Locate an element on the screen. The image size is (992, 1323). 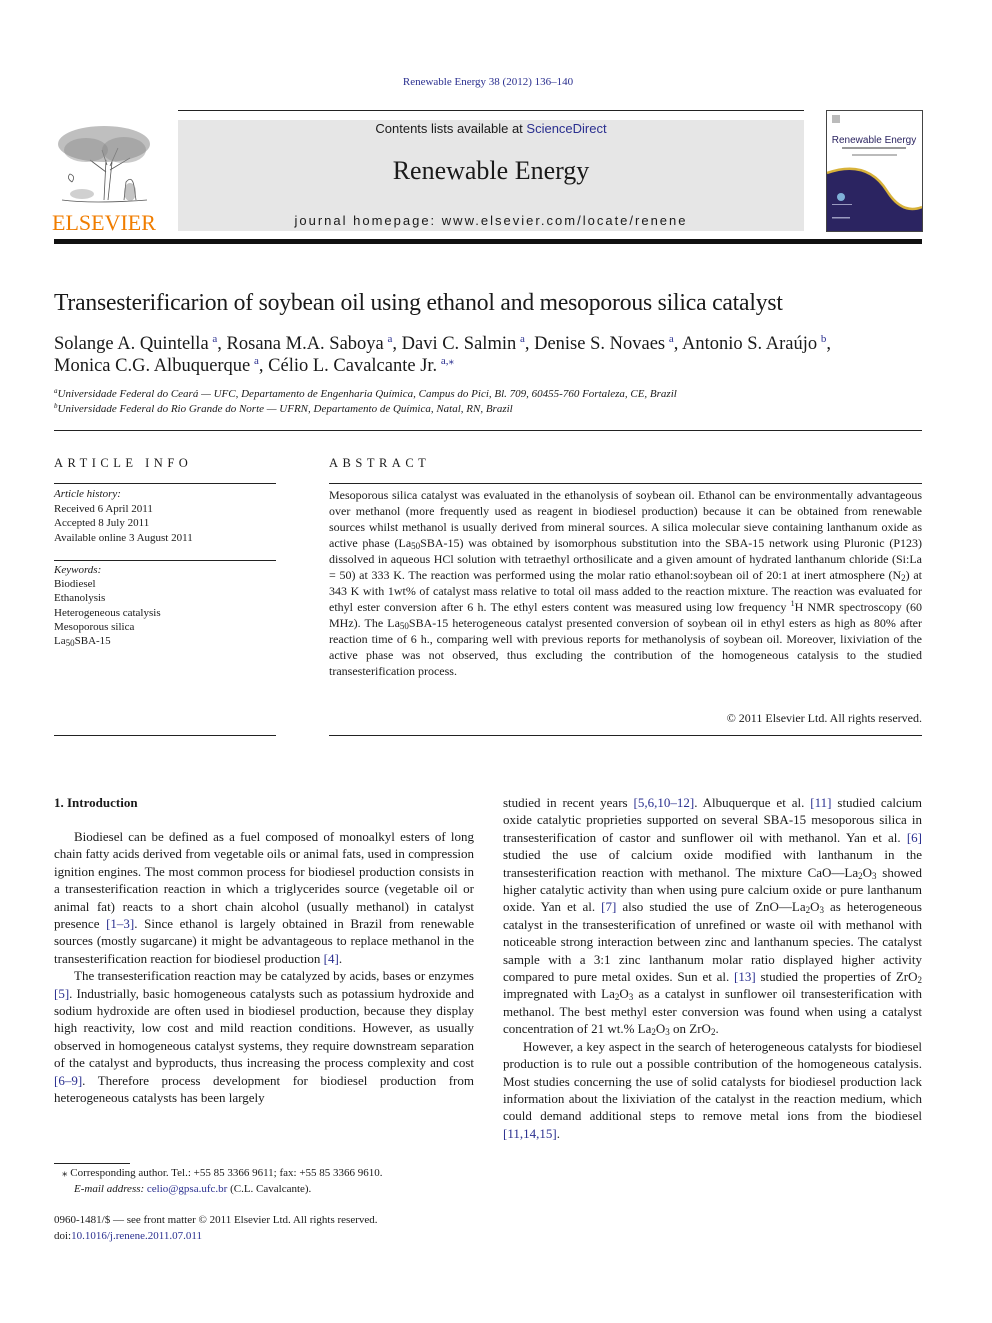
citation-link: [5] is located at coordinates (61, 993).